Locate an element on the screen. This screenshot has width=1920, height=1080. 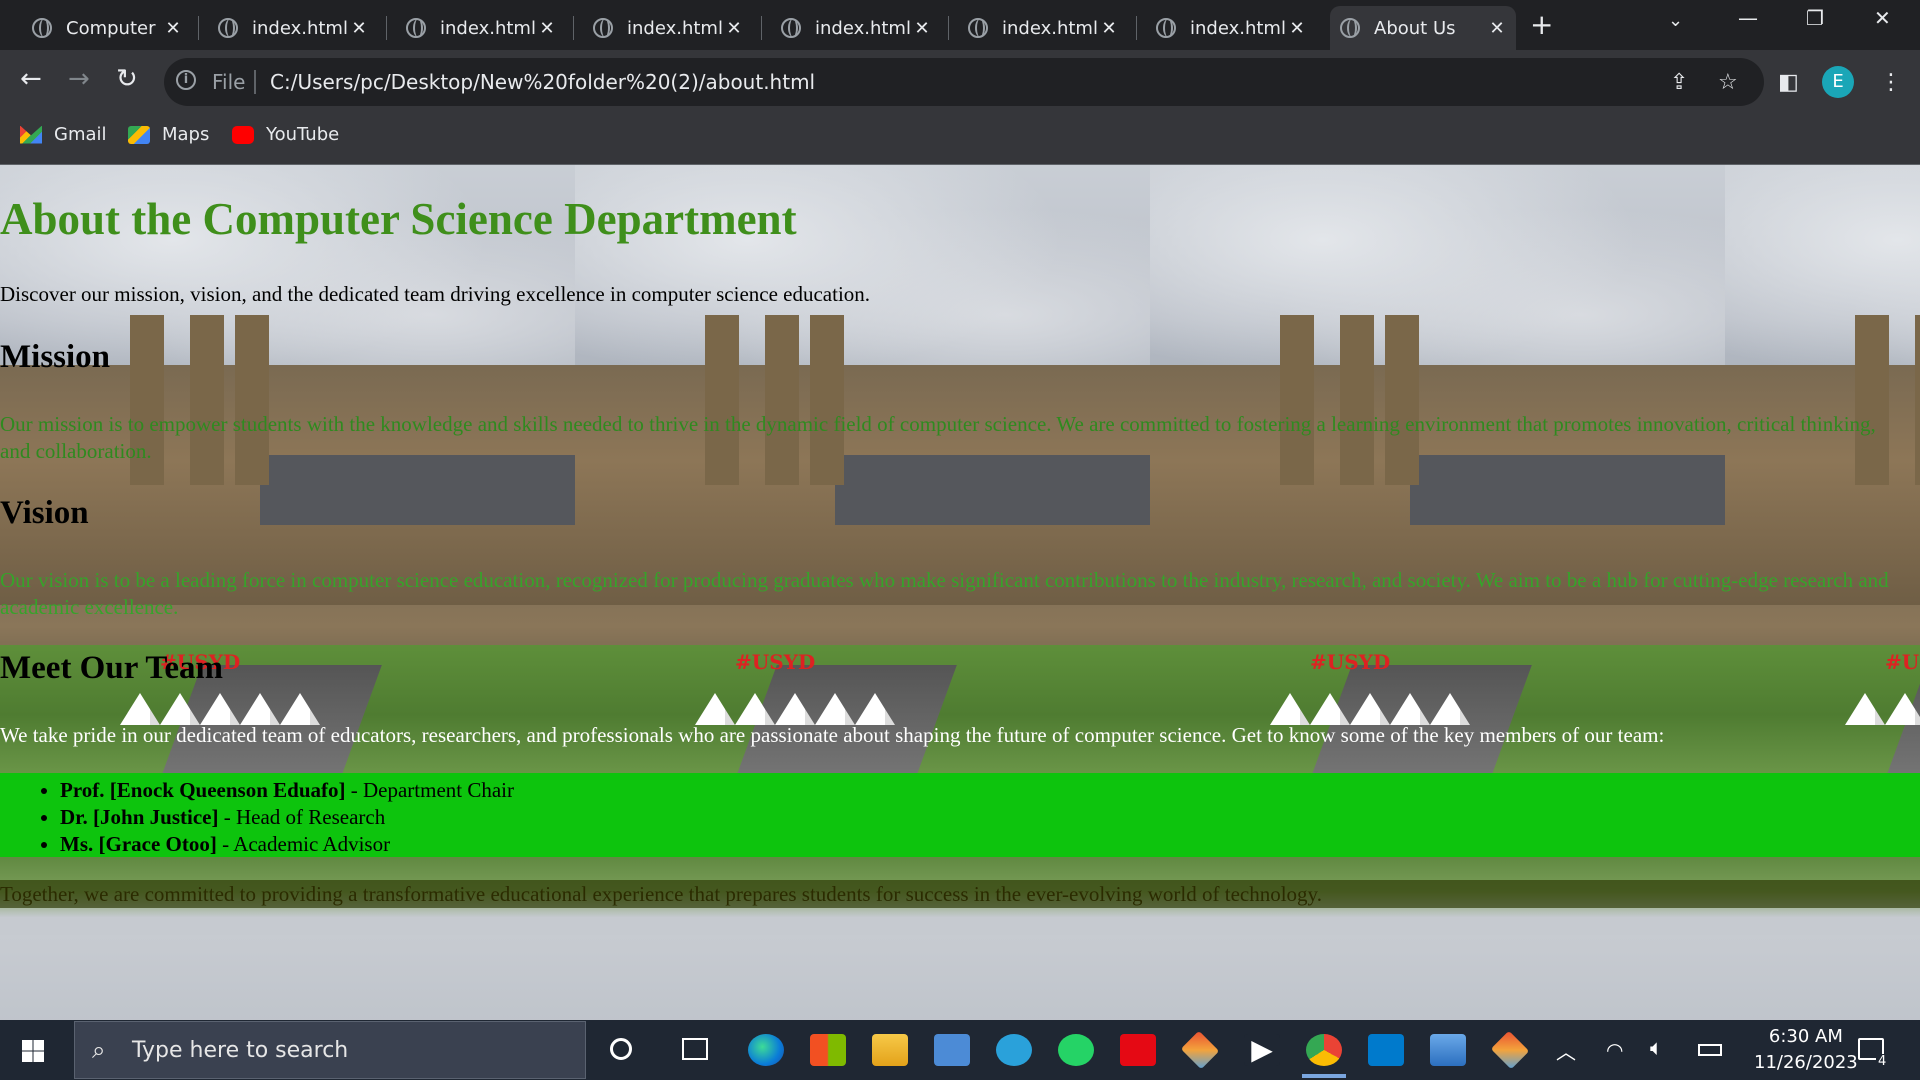
bookmark-gmail: Gmail is located at coordinates (63, 134).